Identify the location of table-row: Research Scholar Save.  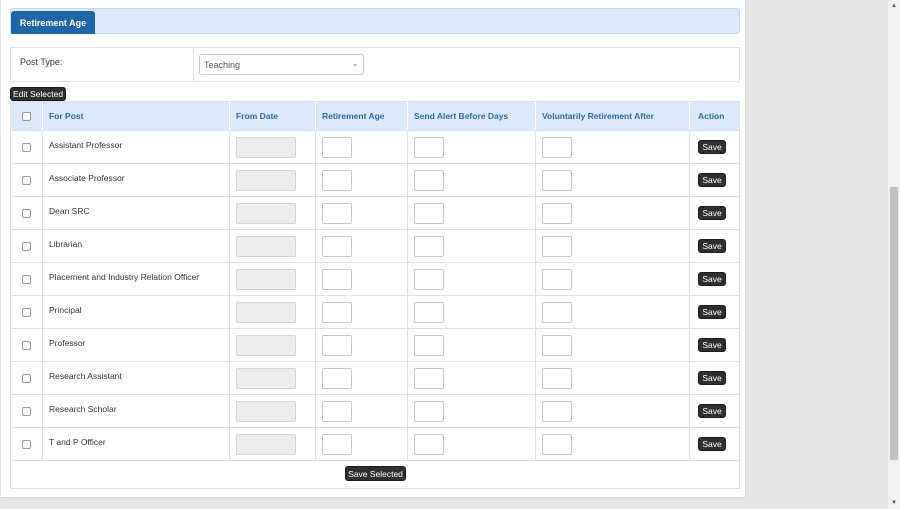
(375, 410).